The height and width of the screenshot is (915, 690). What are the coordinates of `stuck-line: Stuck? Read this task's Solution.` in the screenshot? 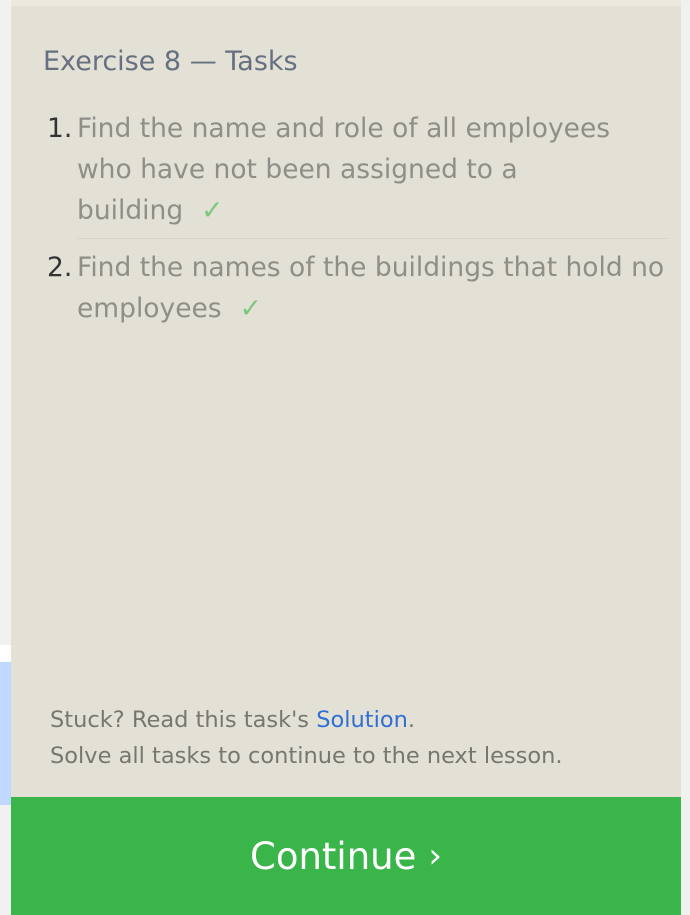 It's located at (306, 720).